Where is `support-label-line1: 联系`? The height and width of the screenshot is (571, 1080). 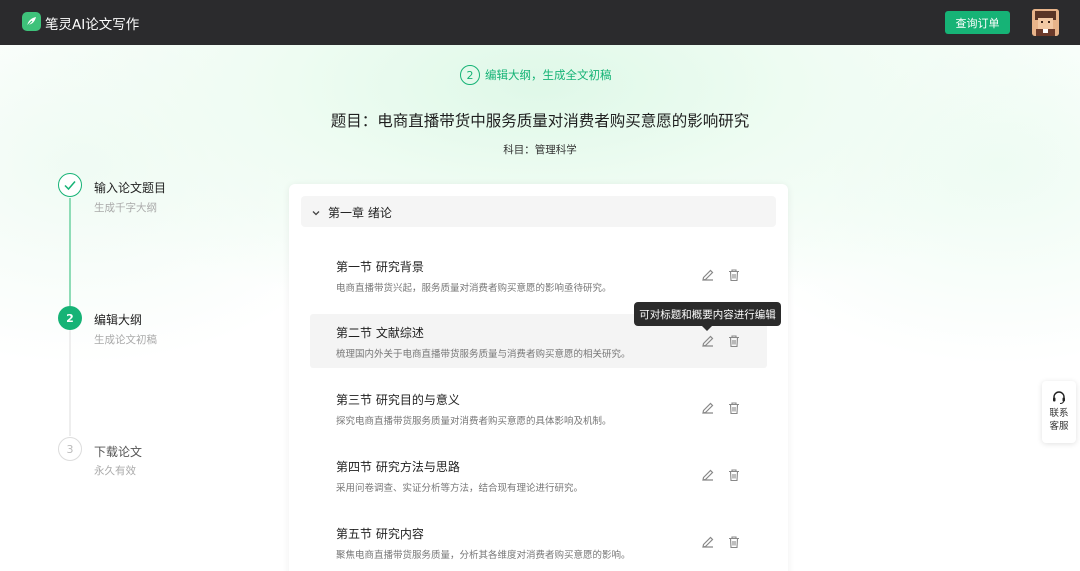
support-label-line1: 联系 is located at coordinates (1059, 413).